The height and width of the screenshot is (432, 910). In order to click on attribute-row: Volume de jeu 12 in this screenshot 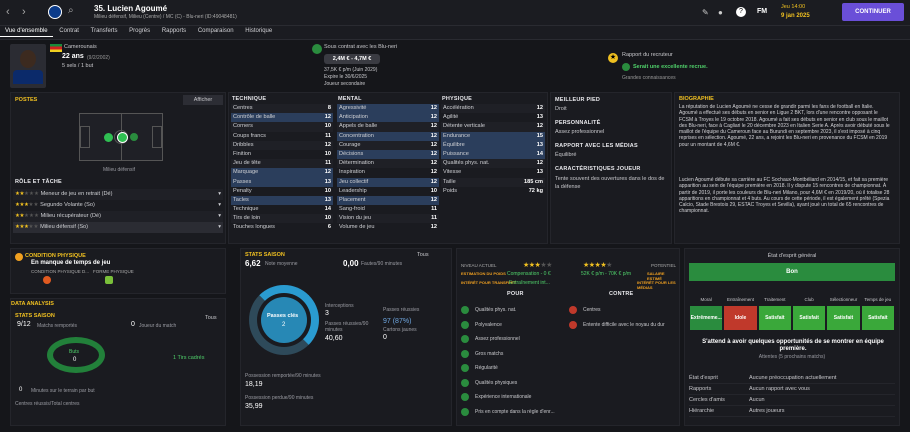, I will do `click(388, 227)`.